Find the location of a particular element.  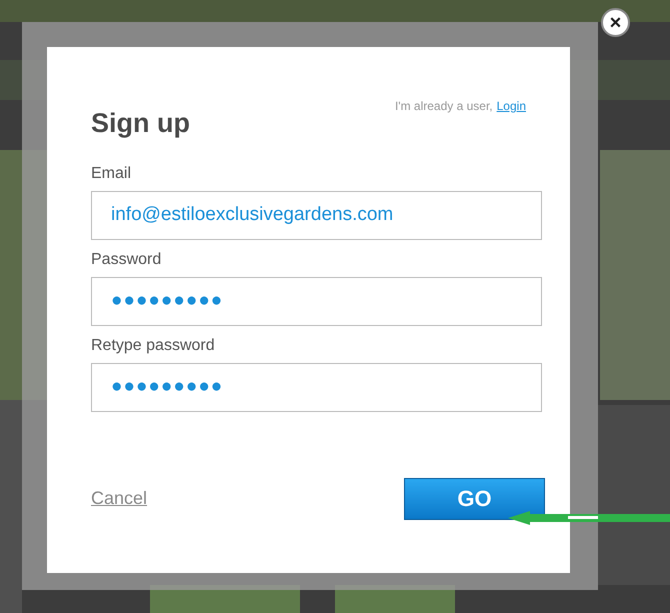

field-label: Retype password is located at coordinates (153, 346).